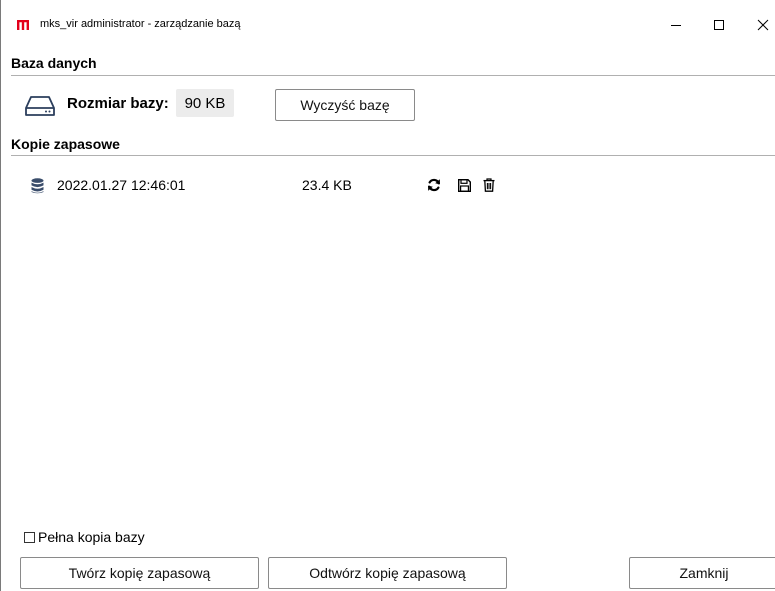 The height and width of the screenshot is (591, 775). I want to click on maximize-icon, so click(719, 25).